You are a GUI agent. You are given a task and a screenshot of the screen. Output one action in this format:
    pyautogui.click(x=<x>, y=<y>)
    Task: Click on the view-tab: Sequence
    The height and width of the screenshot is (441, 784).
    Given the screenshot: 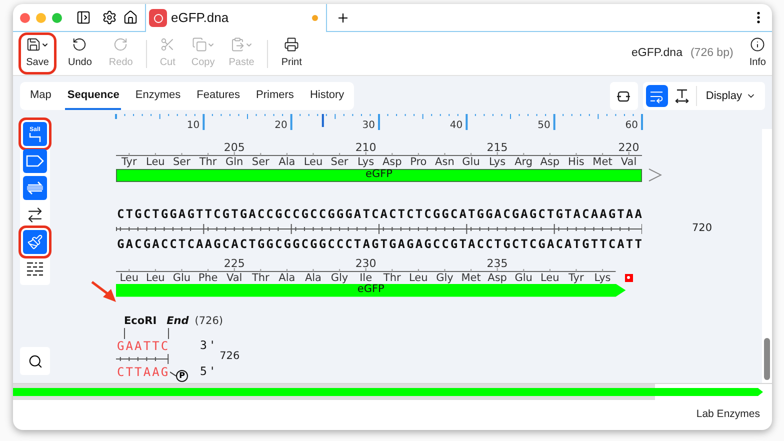 What is the action you would take?
    pyautogui.click(x=93, y=96)
    